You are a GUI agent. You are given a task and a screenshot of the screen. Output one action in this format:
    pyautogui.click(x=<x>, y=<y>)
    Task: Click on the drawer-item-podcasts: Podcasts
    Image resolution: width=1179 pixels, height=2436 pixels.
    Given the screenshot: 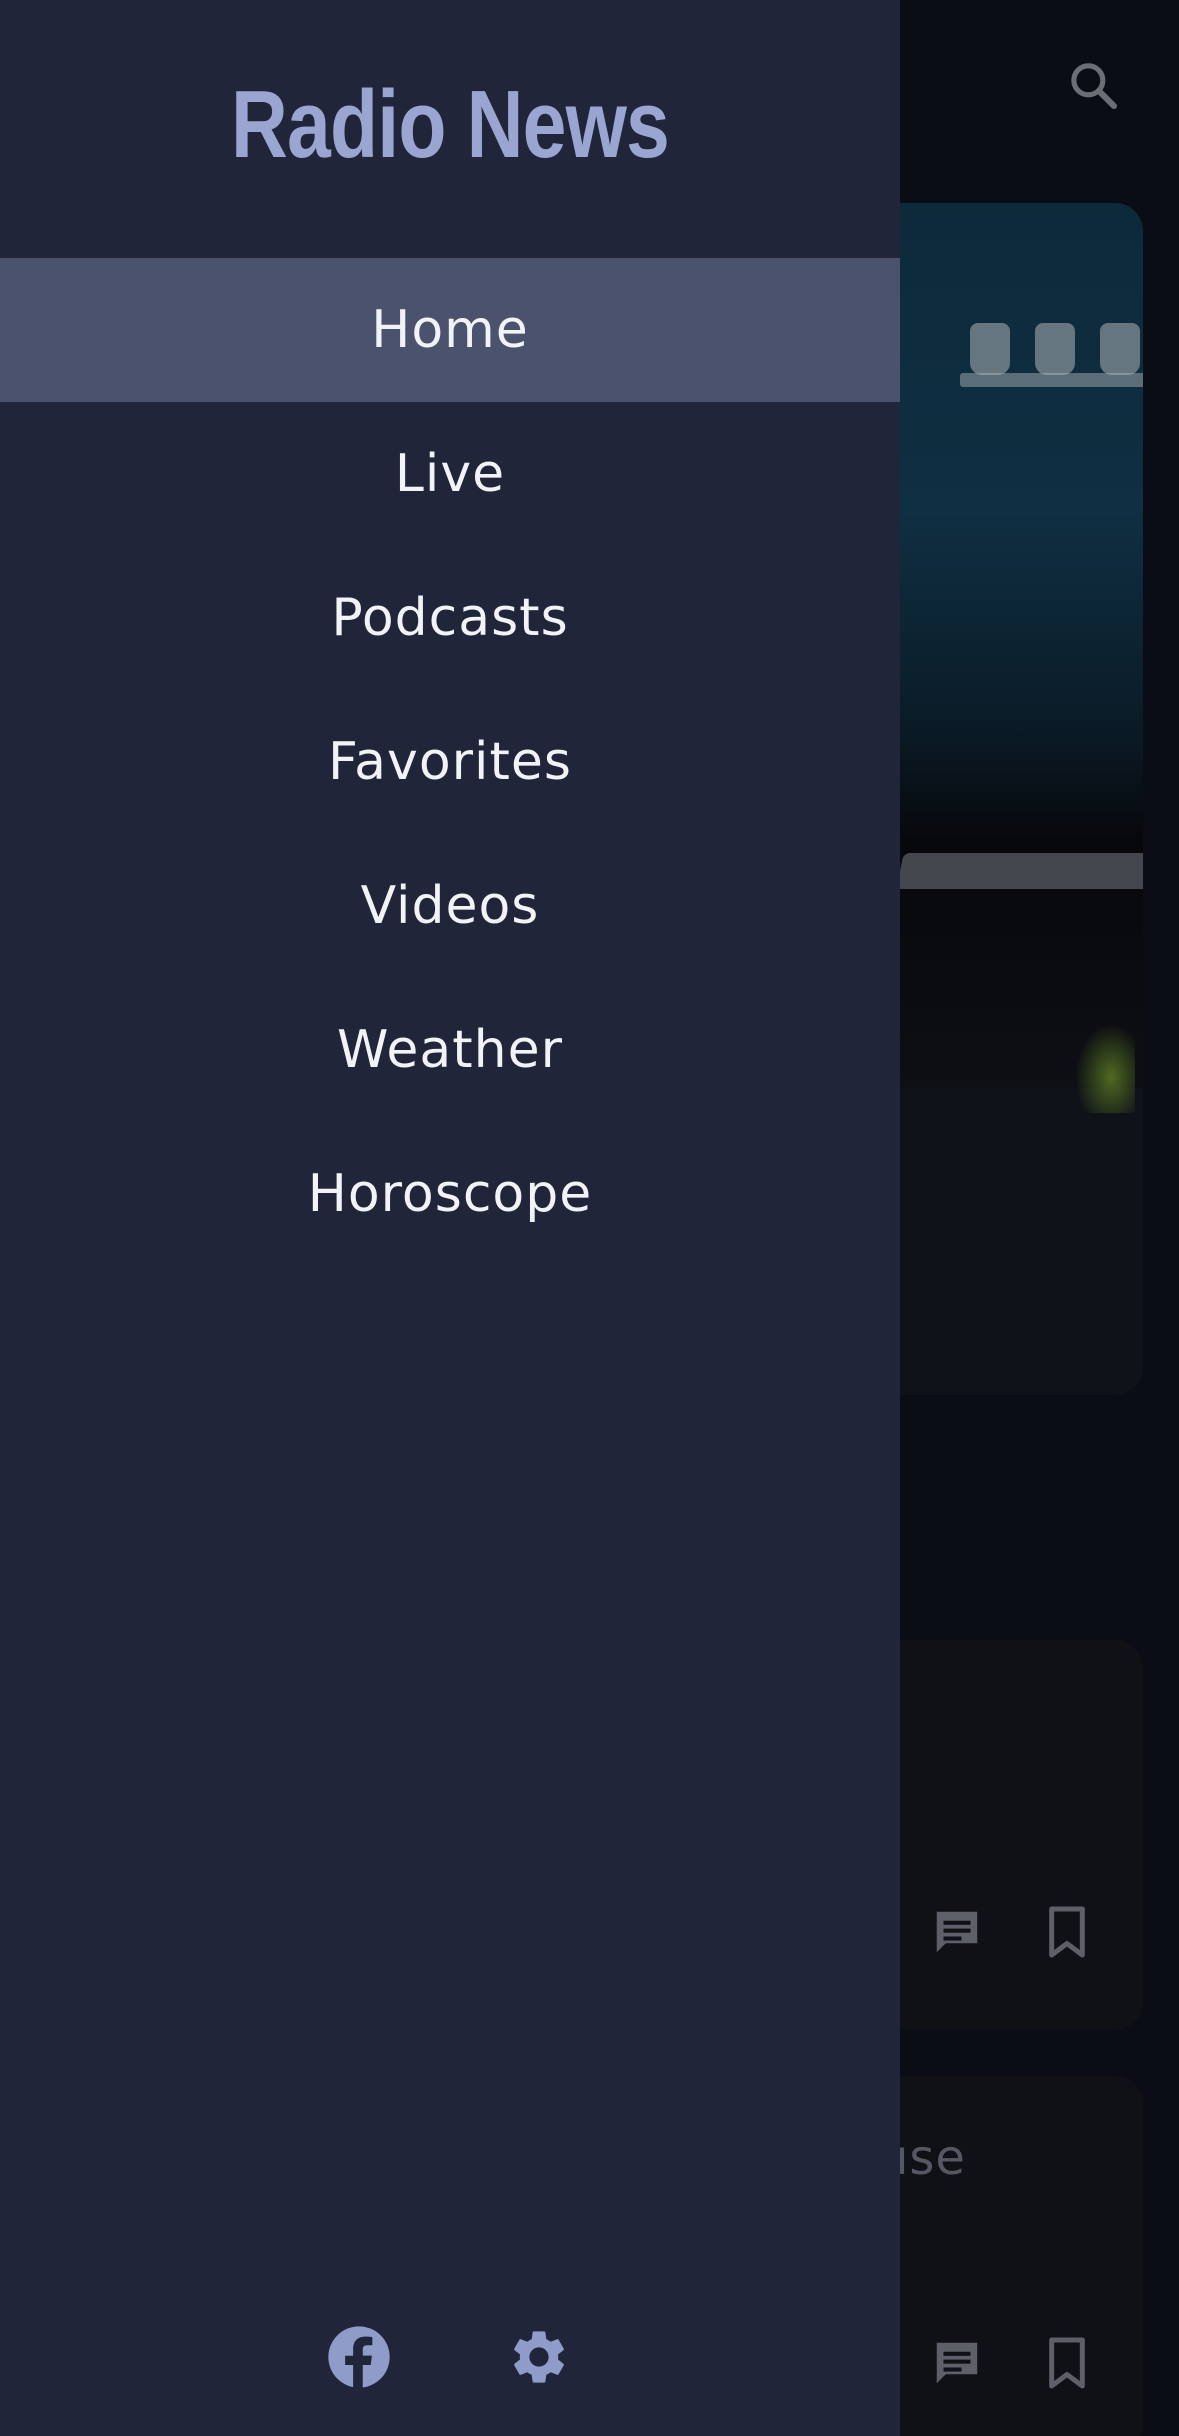 What is the action you would take?
    pyautogui.click(x=450, y=618)
    